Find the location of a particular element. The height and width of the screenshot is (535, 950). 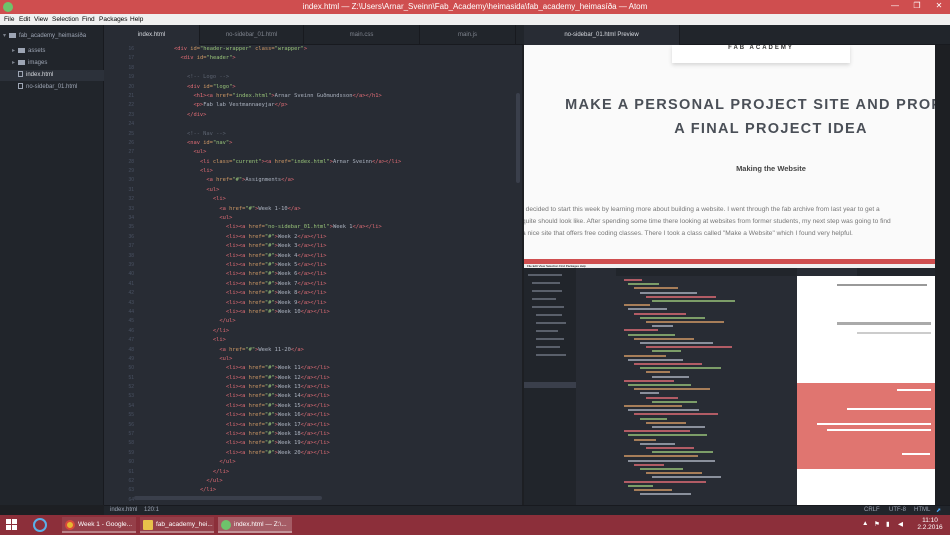

status-encoding: UTF-8 is located at coordinates (897, 510).